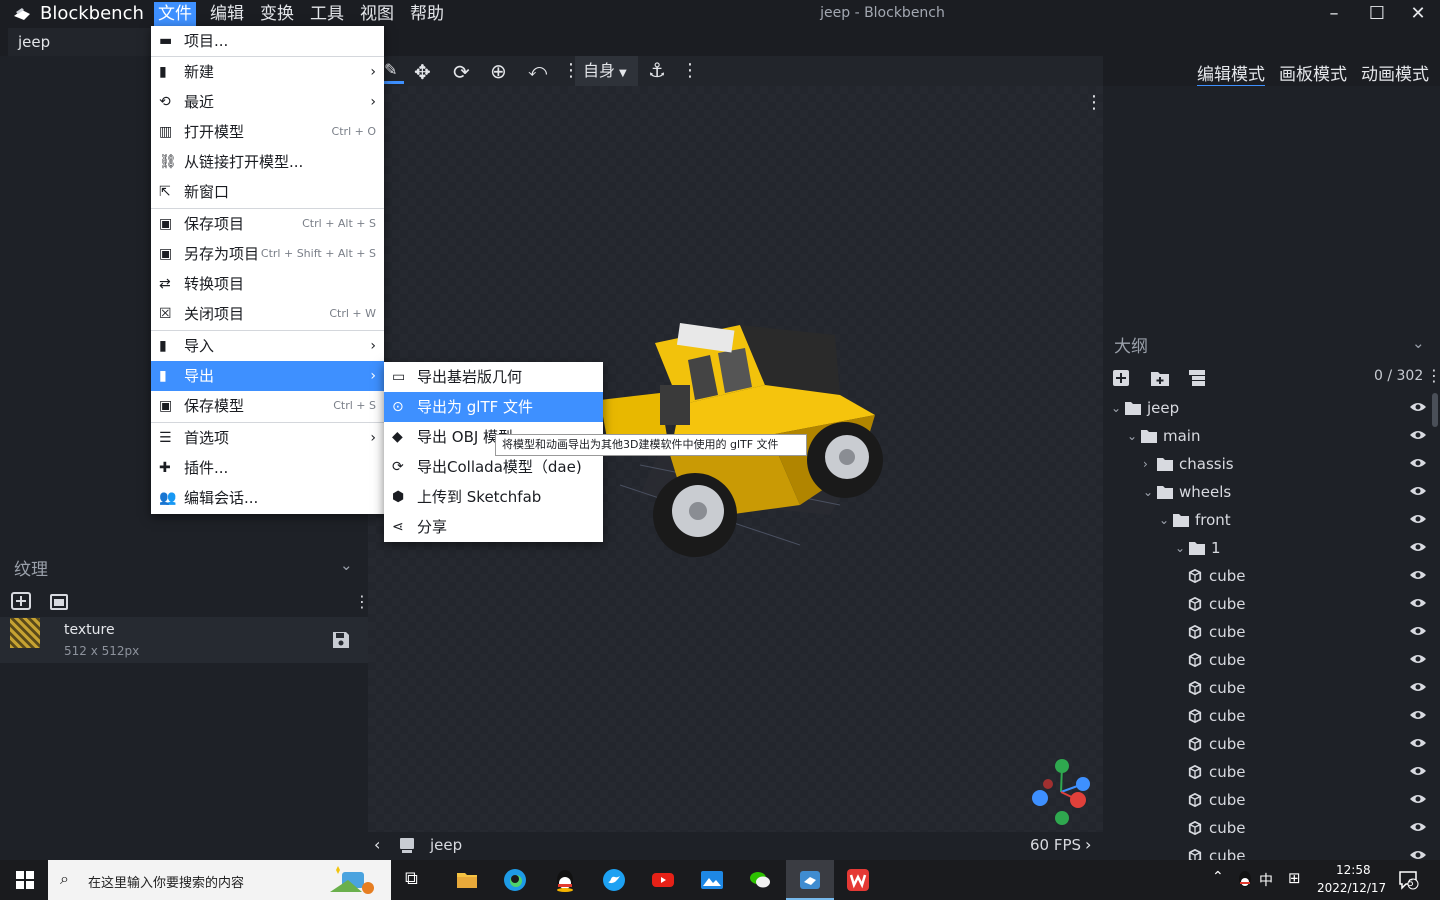 This screenshot has width=1440, height=900. I want to click on wps-office-icon, so click(858, 880).